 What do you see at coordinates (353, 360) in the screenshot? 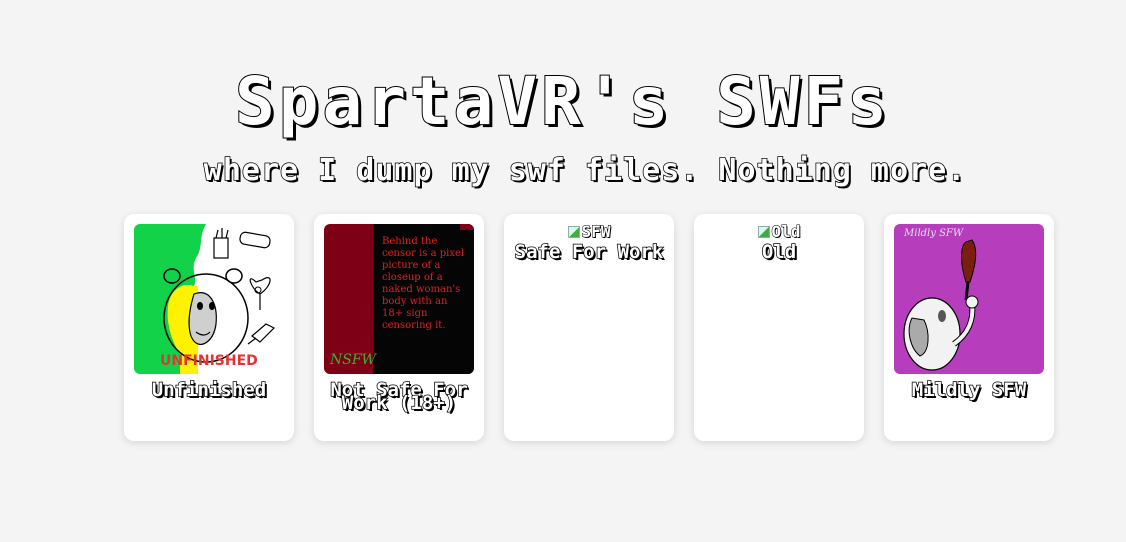
I see `nsfw-mark: NSFW` at bounding box center [353, 360].